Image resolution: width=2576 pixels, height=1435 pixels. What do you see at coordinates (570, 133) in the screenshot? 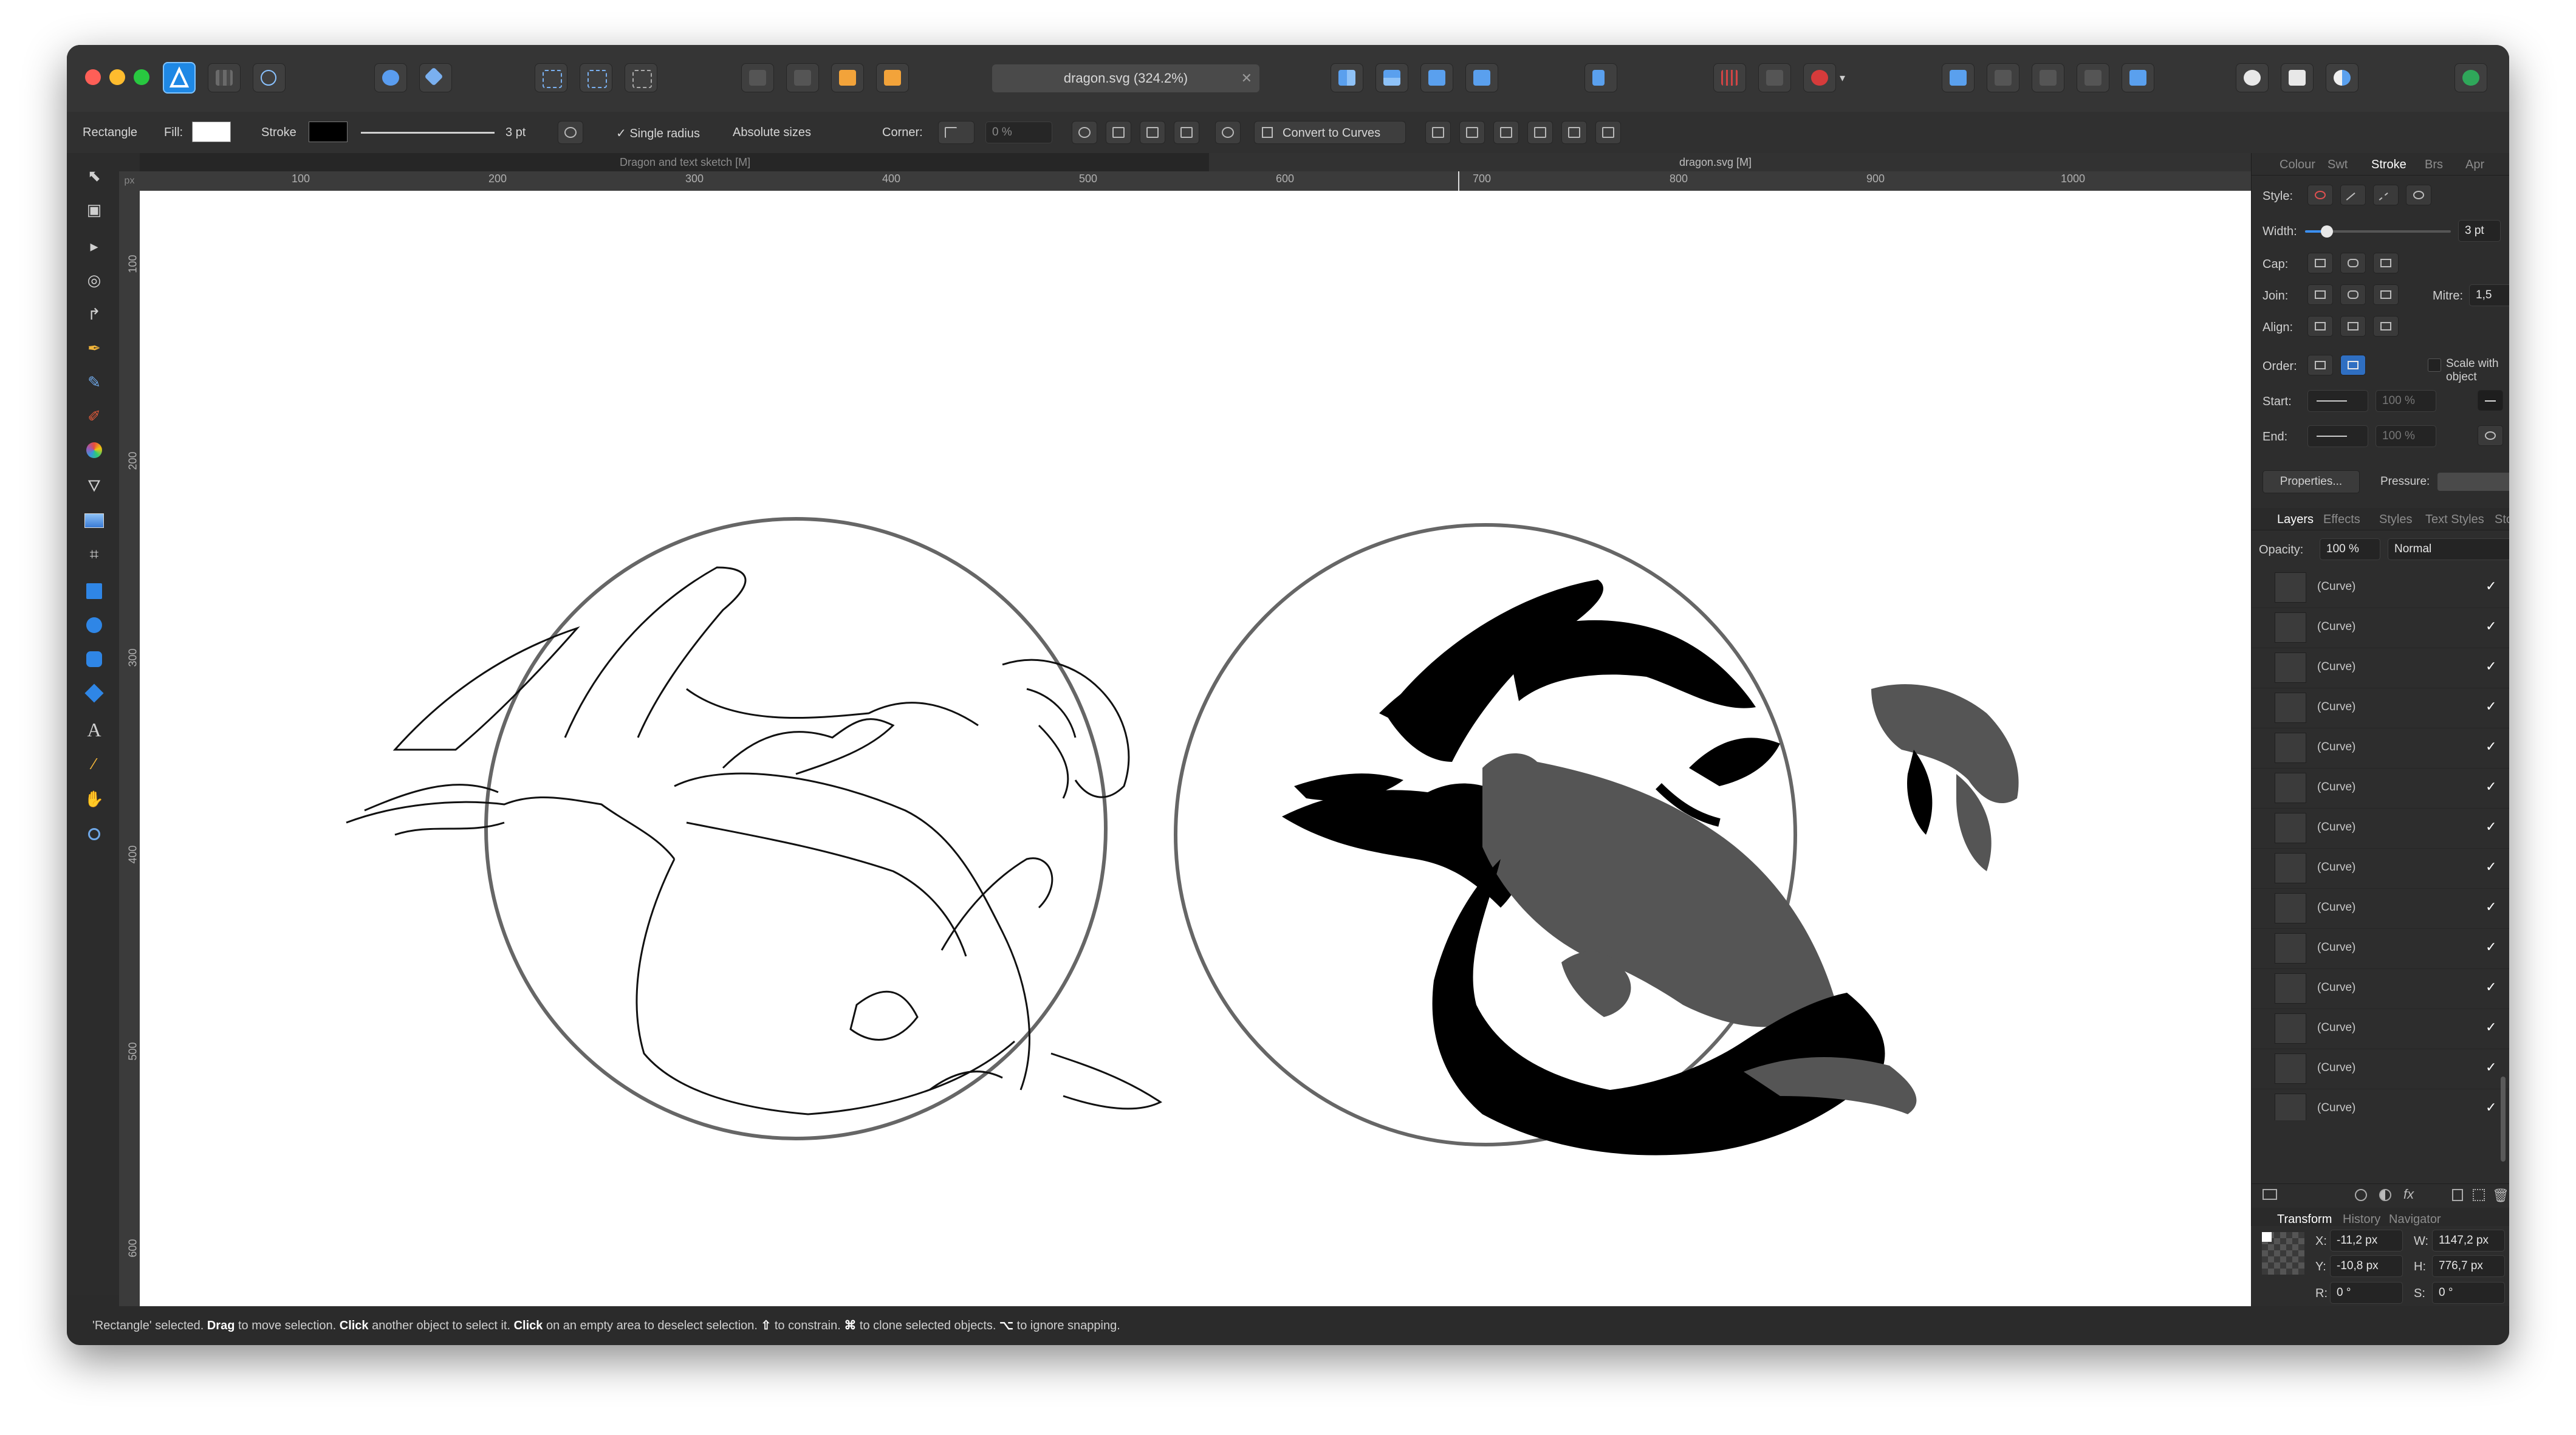
I see `stroke-settings-icon` at bounding box center [570, 133].